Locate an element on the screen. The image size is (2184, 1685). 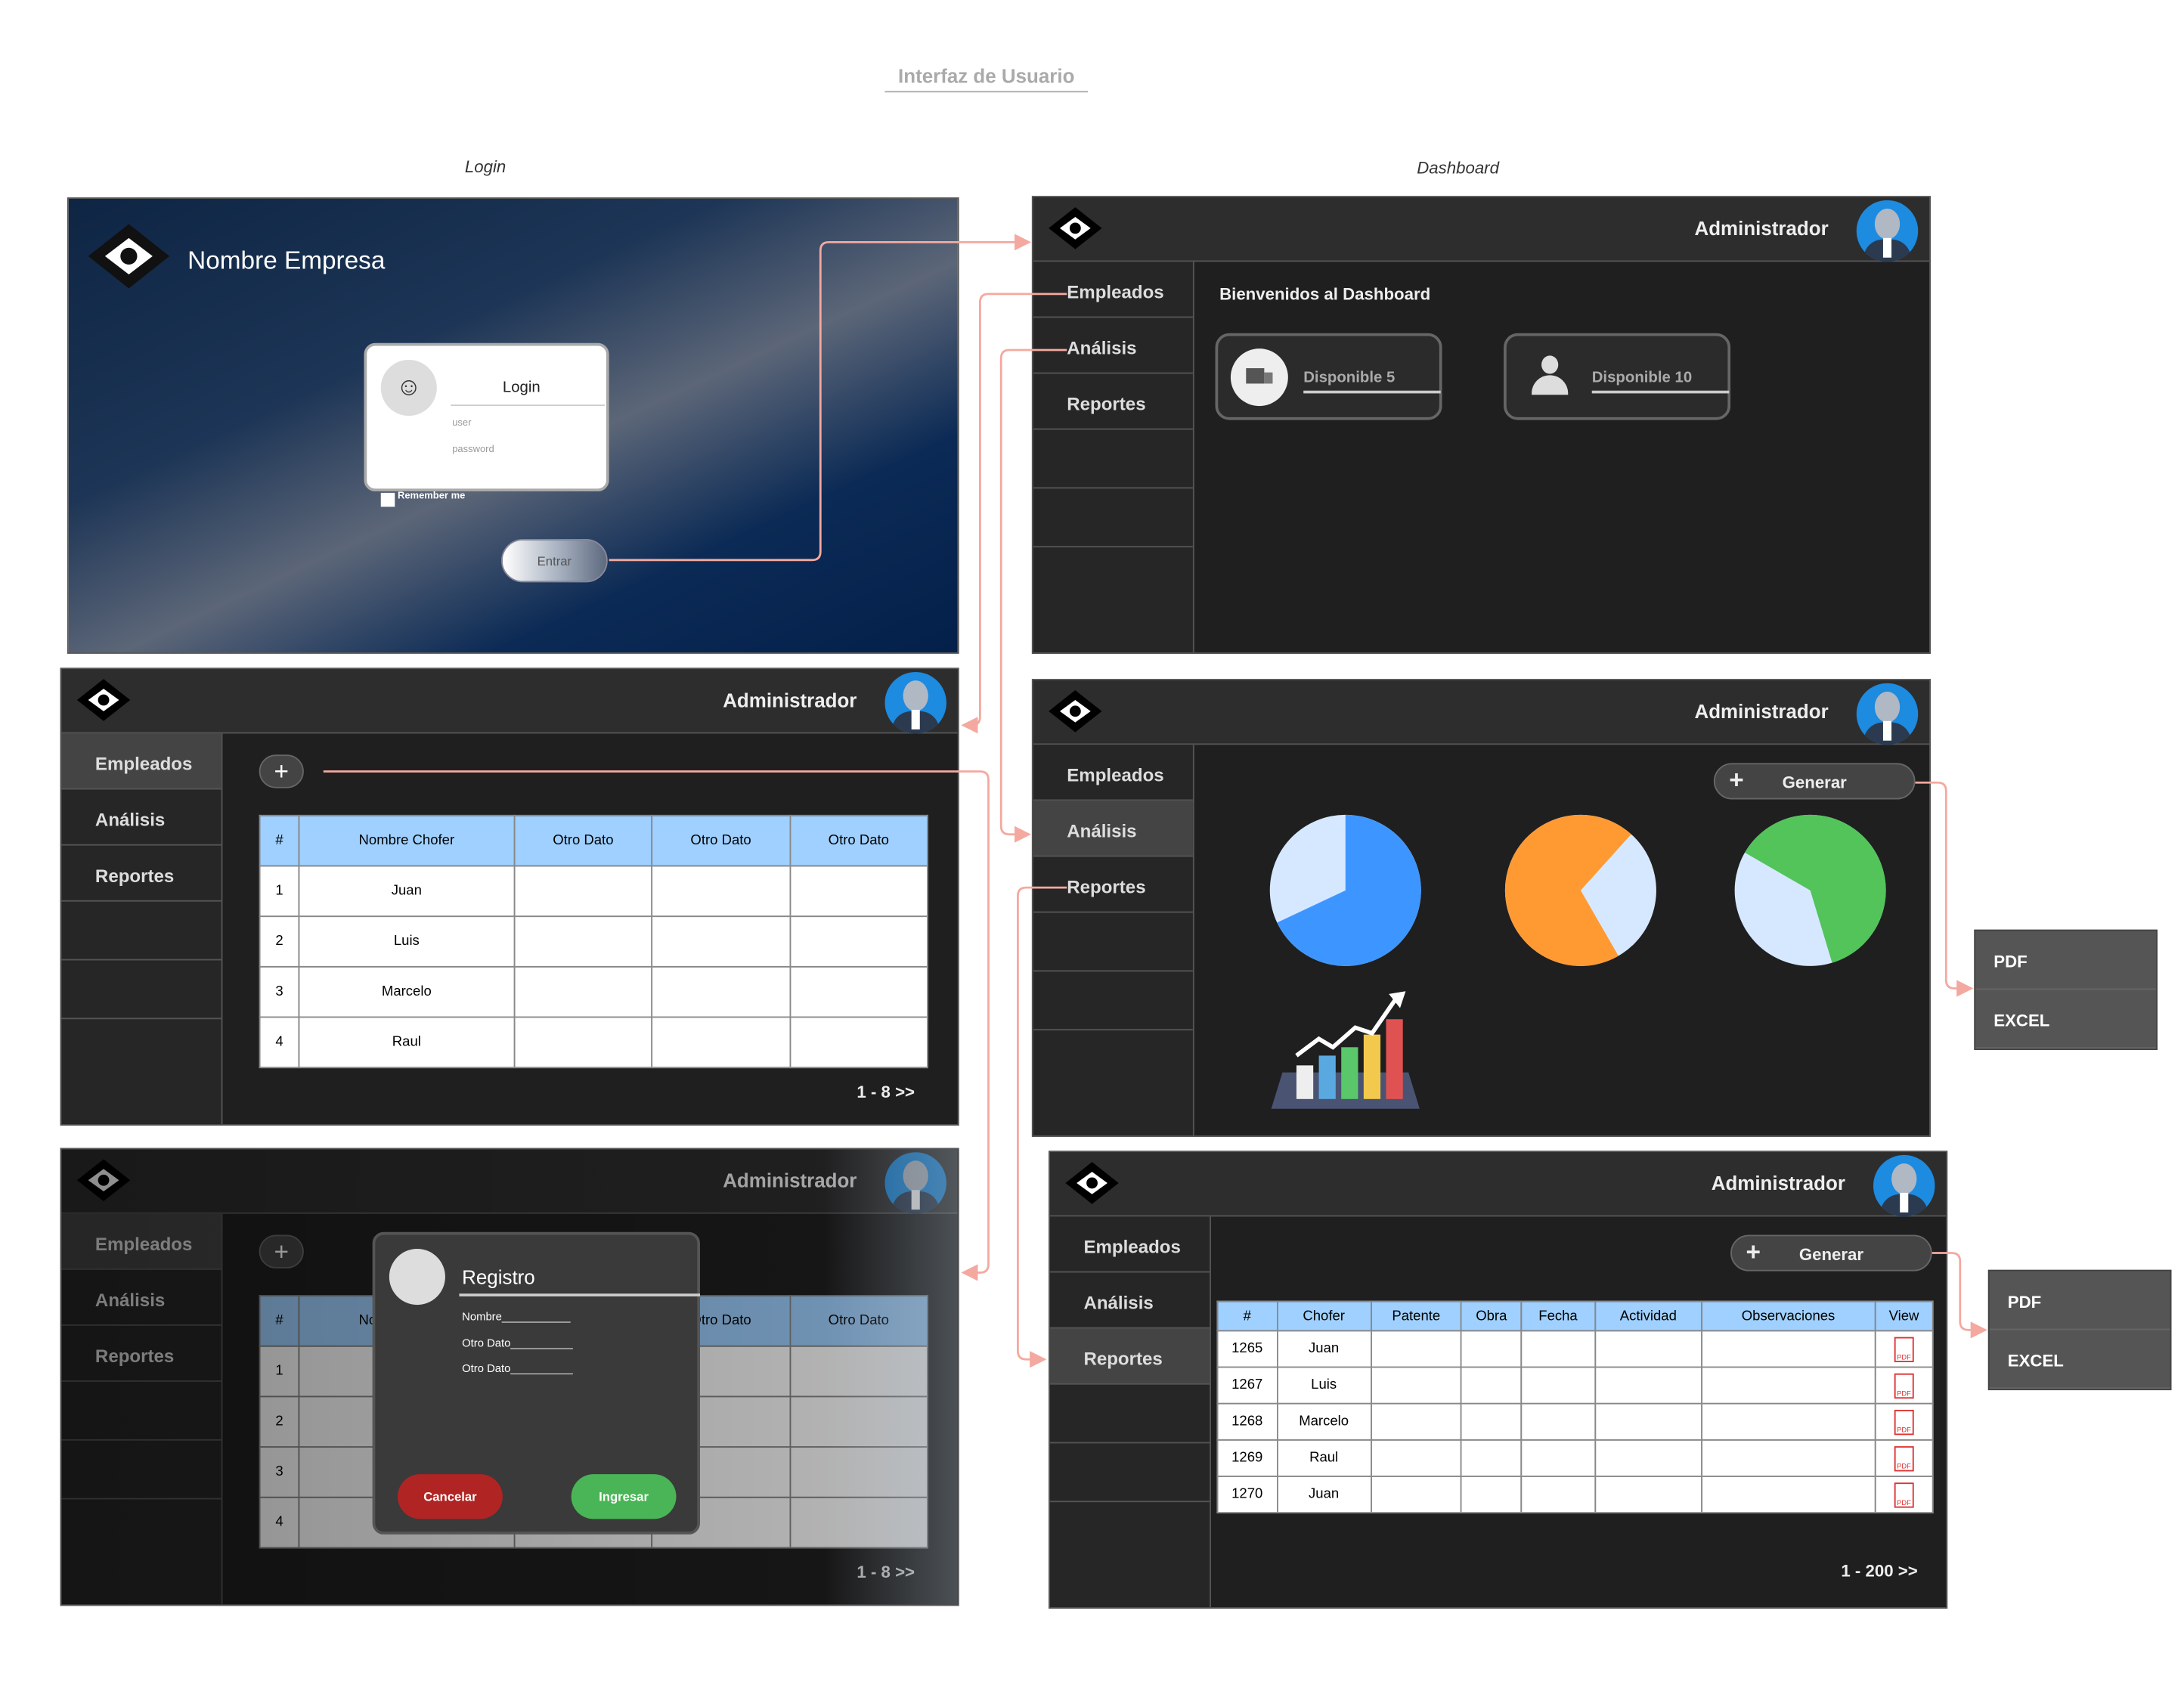
col-header: Observaciones is located at coordinates (1788, 1316).